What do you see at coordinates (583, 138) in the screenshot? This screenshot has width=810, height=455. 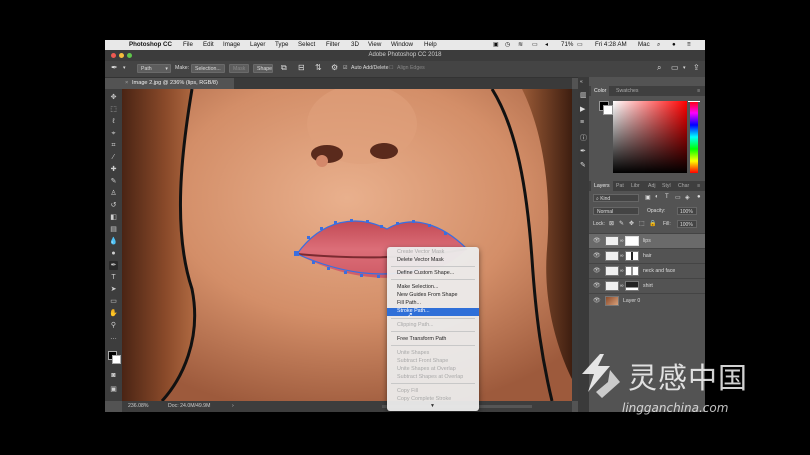 I see `info-panel-icon: ⓘ` at bounding box center [583, 138].